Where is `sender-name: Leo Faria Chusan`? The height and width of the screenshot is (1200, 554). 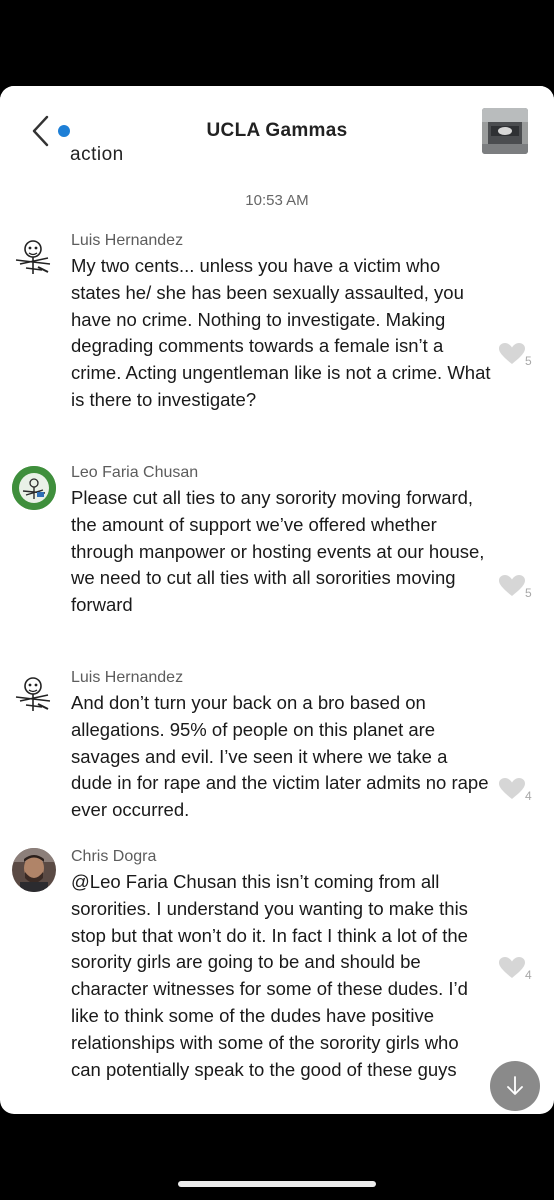
sender-name: Leo Faria Chusan is located at coordinates (135, 472).